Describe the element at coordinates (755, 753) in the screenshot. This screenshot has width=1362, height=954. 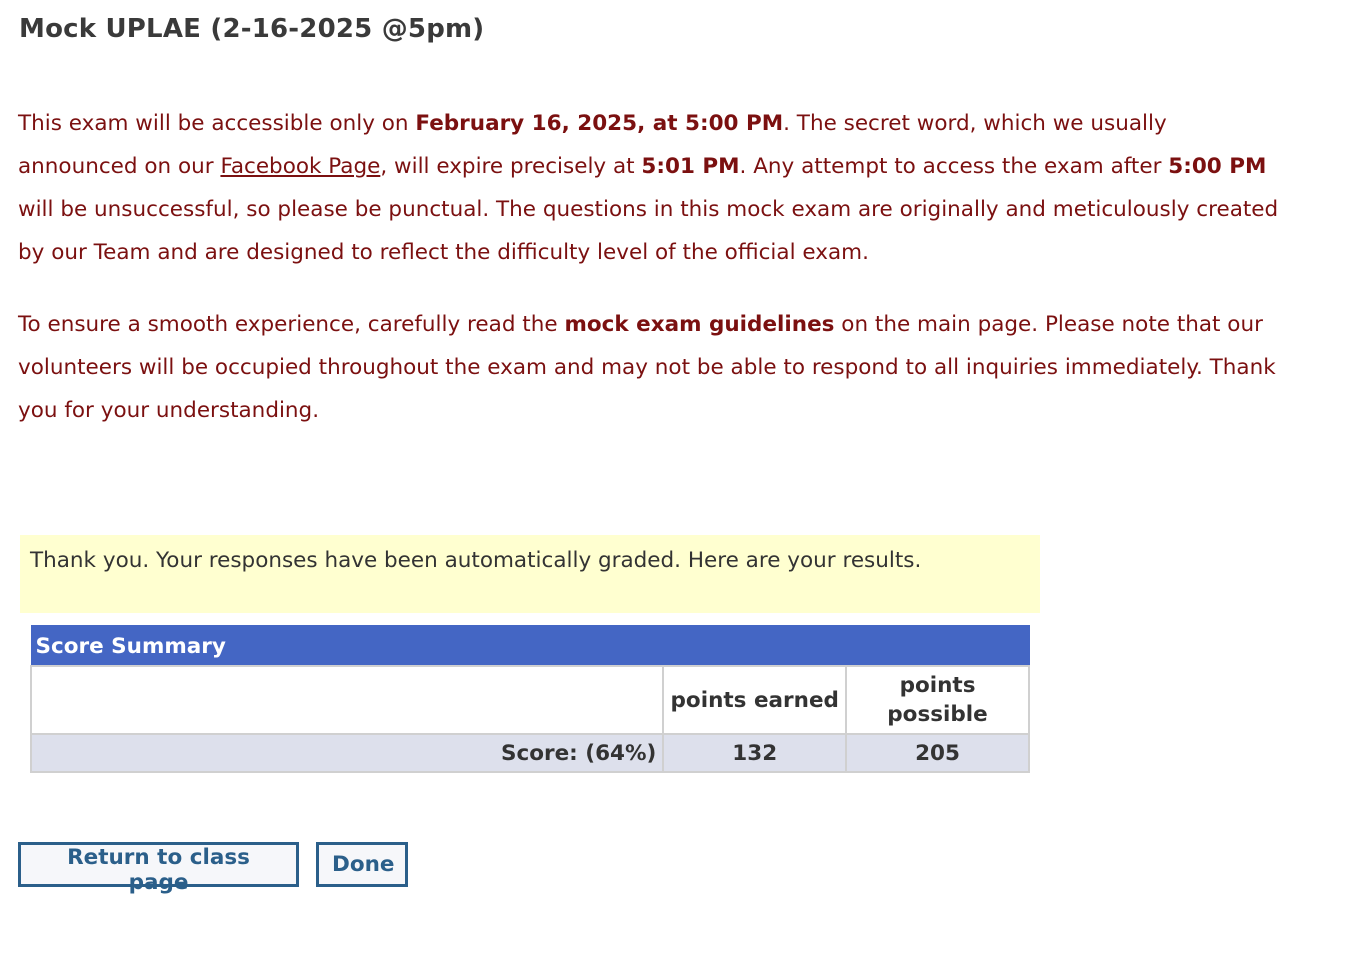
I see `points-earned-value: 132` at that location.